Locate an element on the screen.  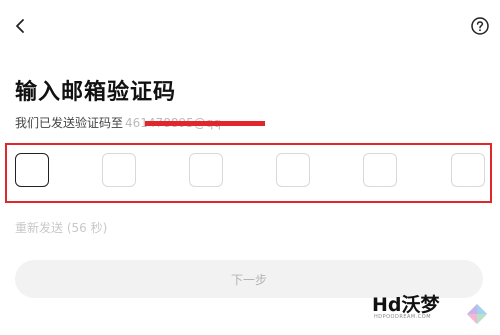
gem-icon is located at coordinates (477, 314).